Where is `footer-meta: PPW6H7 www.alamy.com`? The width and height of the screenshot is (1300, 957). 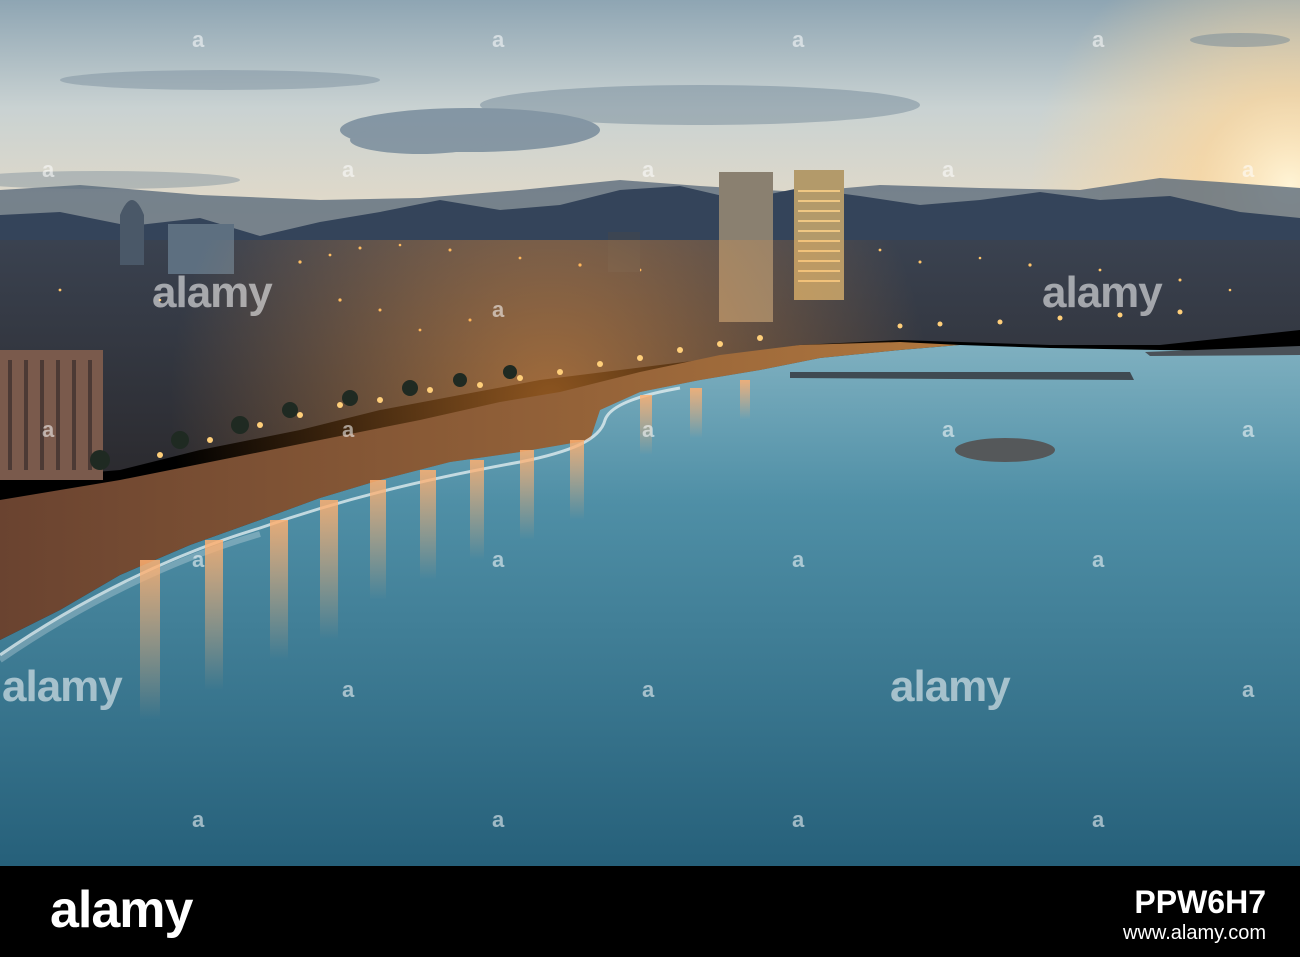 footer-meta: PPW6H7 www.alamy.com is located at coordinates (1194, 915).